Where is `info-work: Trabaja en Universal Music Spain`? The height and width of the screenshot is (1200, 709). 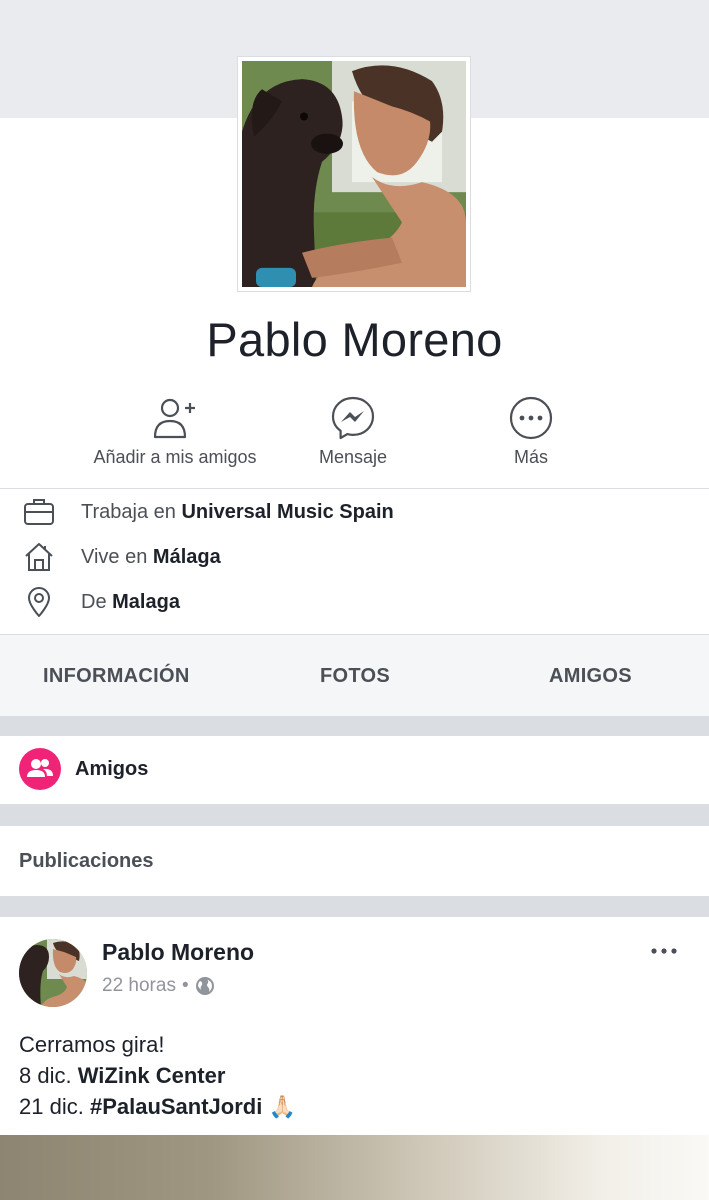 info-work: Trabaja en Universal Music Spain is located at coordinates (354, 512).